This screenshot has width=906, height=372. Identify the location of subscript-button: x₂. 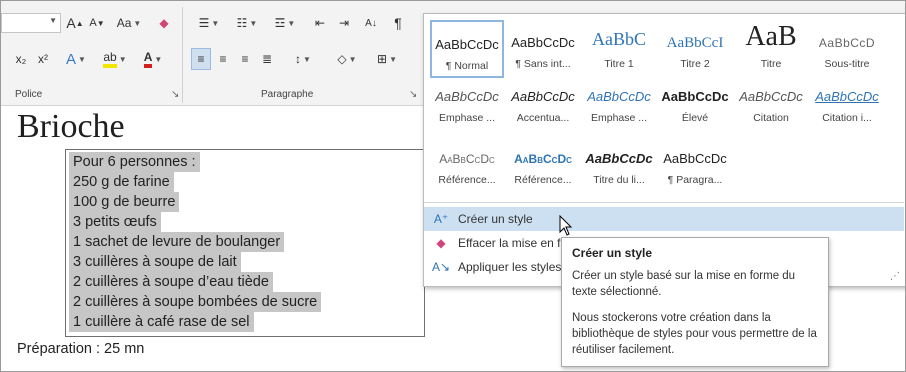
(21, 59).